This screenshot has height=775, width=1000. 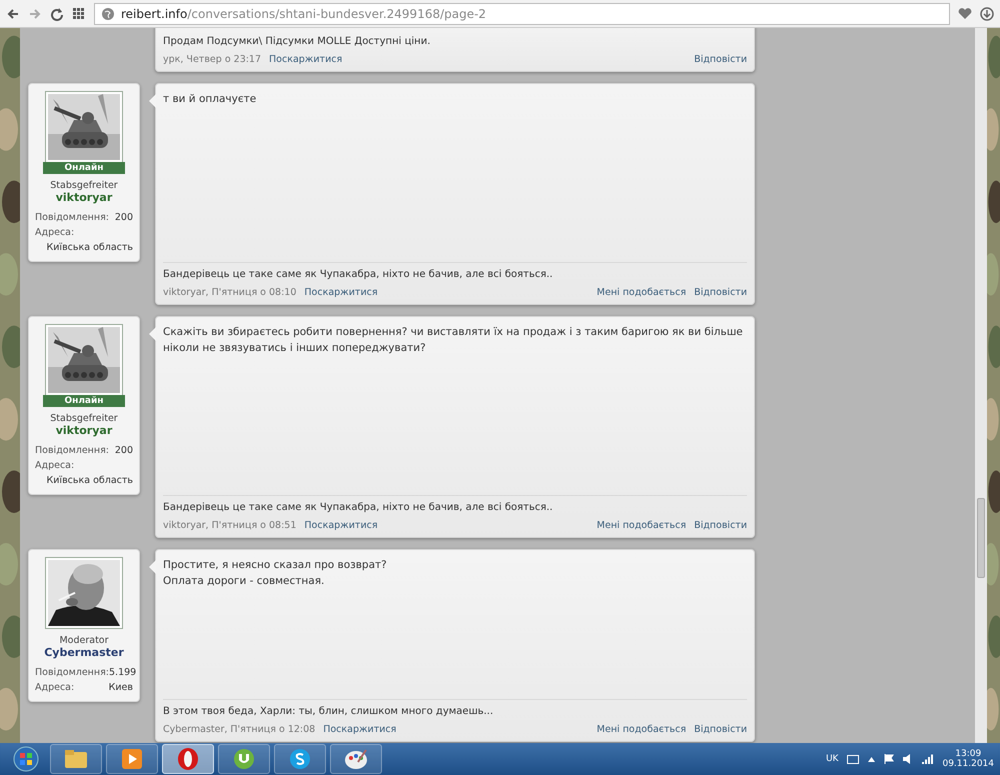 I want to click on caret-icon, so click(x=872, y=759).